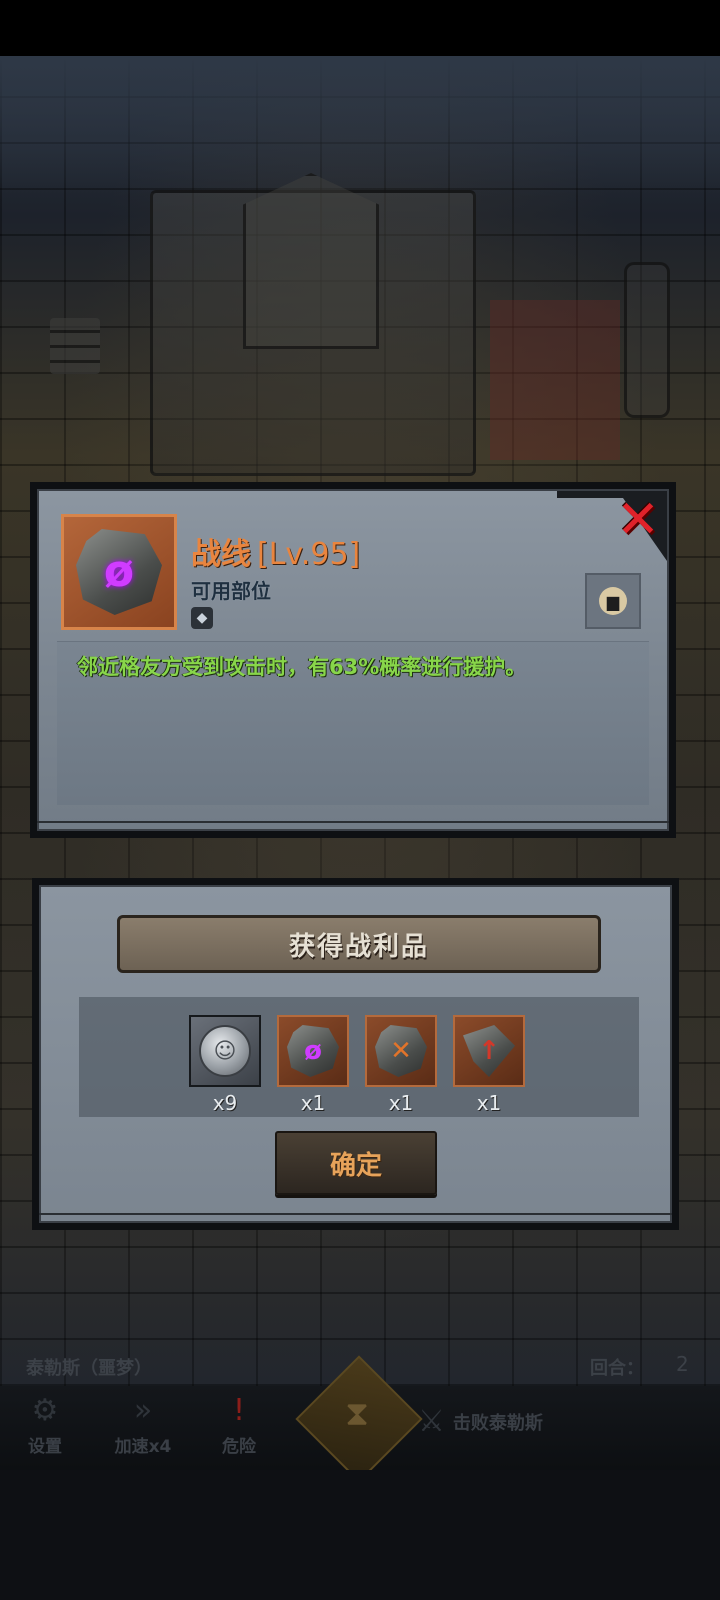 Image resolution: width=720 pixels, height=1600 pixels. I want to click on confirm-button: 确定, so click(356, 1163).